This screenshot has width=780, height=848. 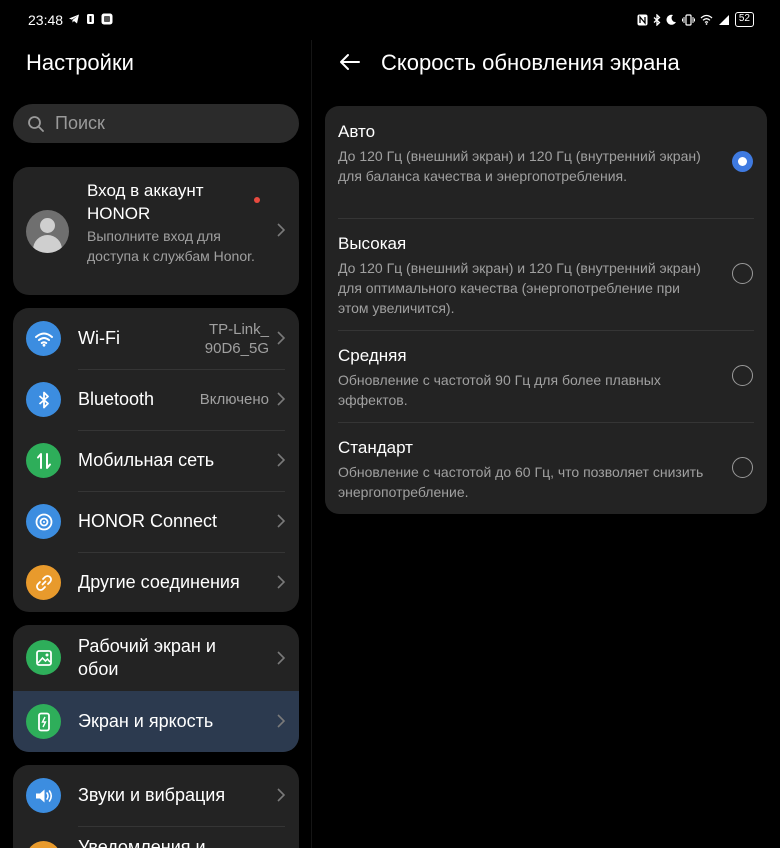 I want to click on wallpaper-icon, so click(x=43, y=657).